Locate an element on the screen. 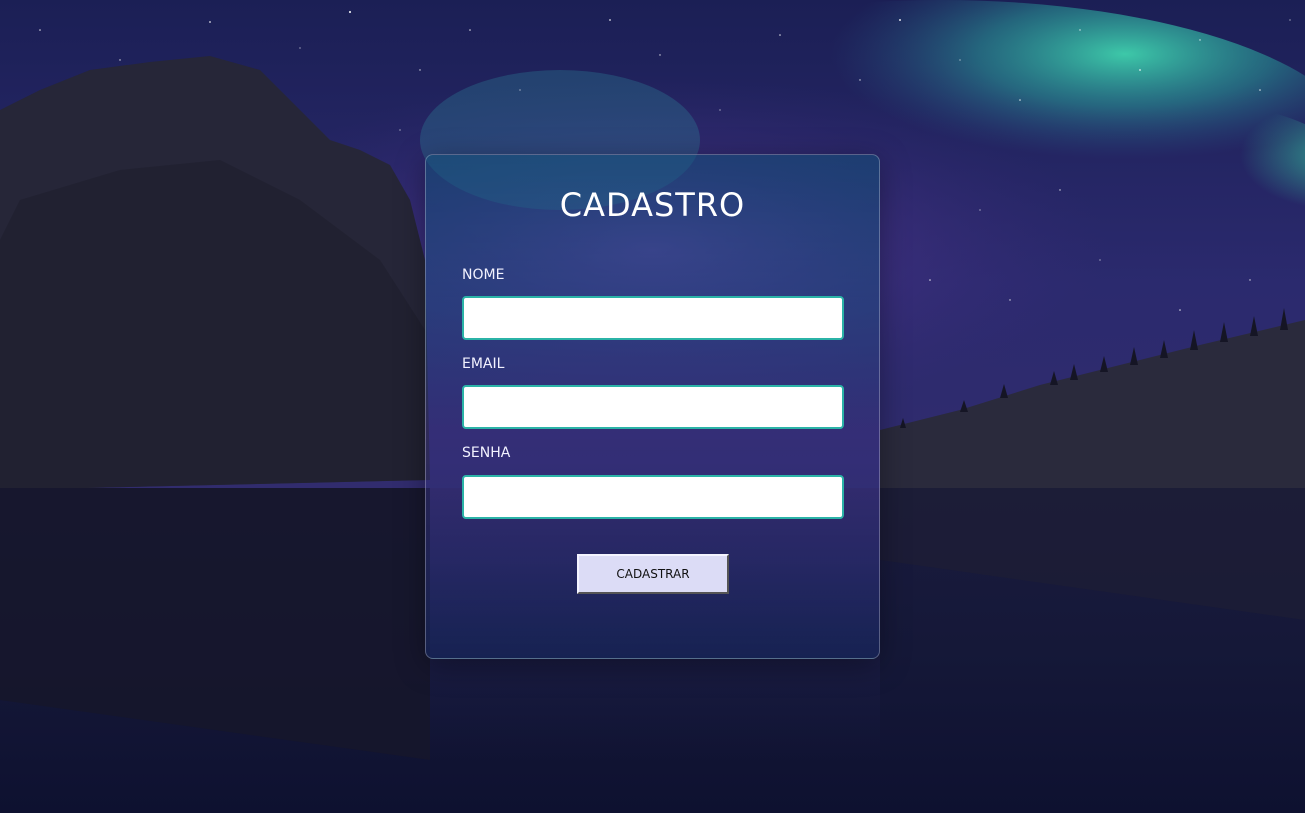 The height and width of the screenshot is (813, 1305). form-title: CADASTRO is located at coordinates (652, 205).